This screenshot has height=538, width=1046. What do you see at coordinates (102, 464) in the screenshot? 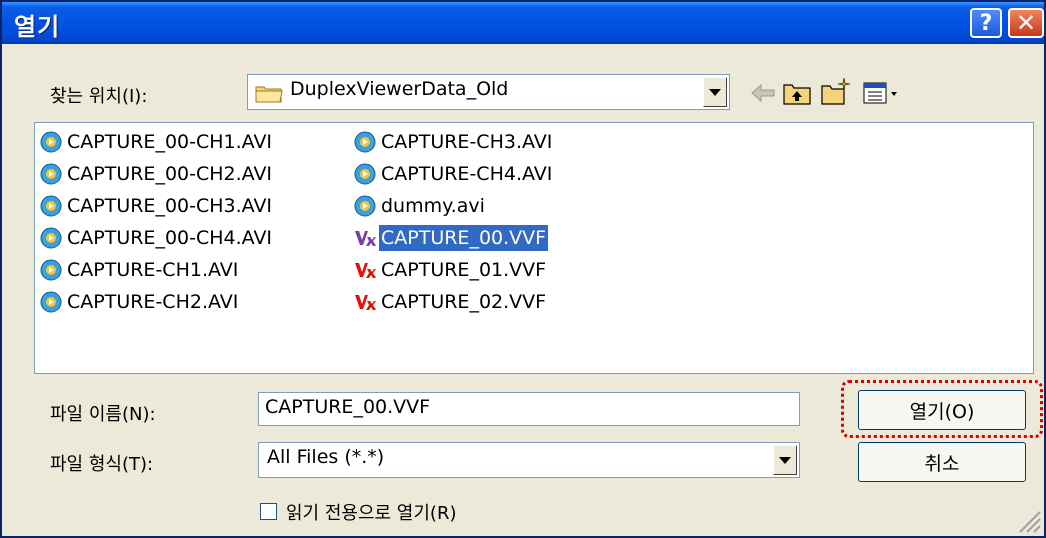
I see `filetype-label: 파일 형식(T):` at bounding box center [102, 464].